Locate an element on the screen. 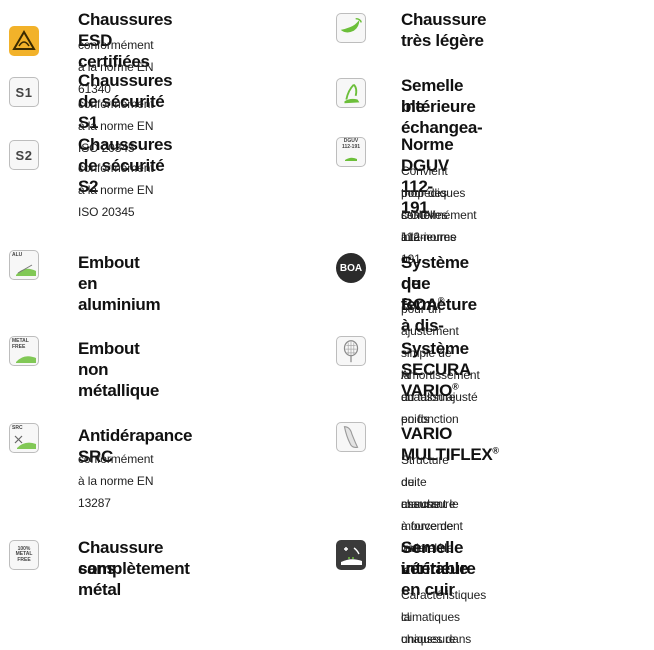  src-slip-resistance-icon: SRC is located at coordinates (24, 438).